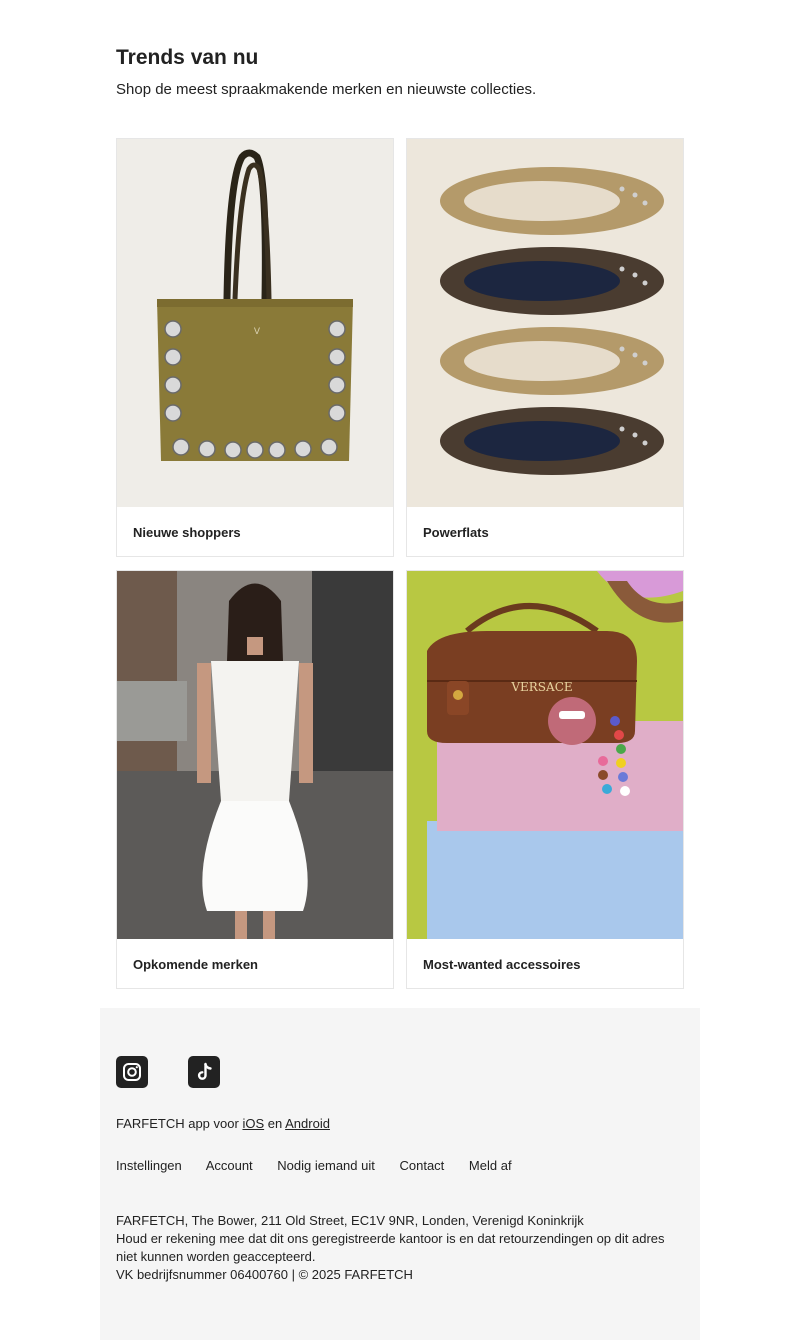 The height and width of the screenshot is (1340, 800). What do you see at coordinates (204, 1072) in the screenshot?
I see `tiktok-icon` at bounding box center [204, 1072].